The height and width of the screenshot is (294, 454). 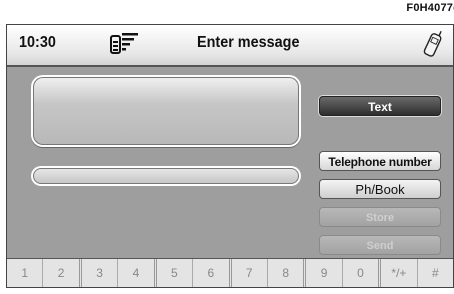 What do you see at coordinates (62, 273) in the screenshot?
I see `key-2: 2` at bounding box center [62, 273].